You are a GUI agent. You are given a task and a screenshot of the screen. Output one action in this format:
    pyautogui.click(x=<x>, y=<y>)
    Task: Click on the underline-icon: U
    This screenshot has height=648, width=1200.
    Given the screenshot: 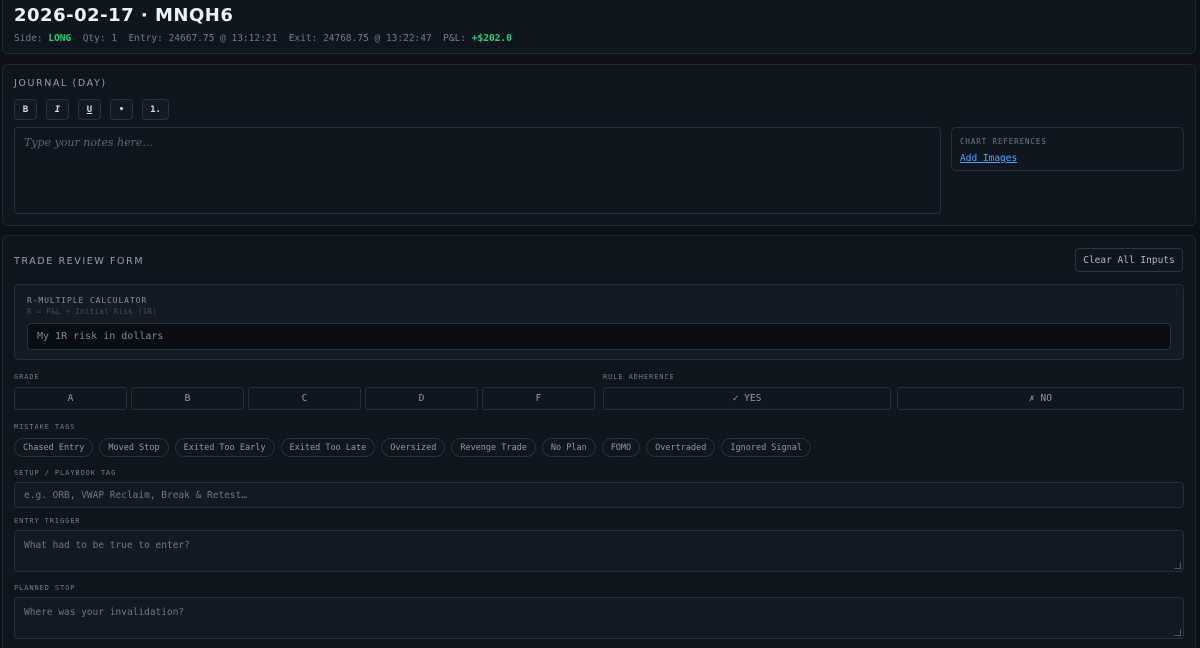 What is the action you would take?
    pyautogui.click(x=89, y=109)
    